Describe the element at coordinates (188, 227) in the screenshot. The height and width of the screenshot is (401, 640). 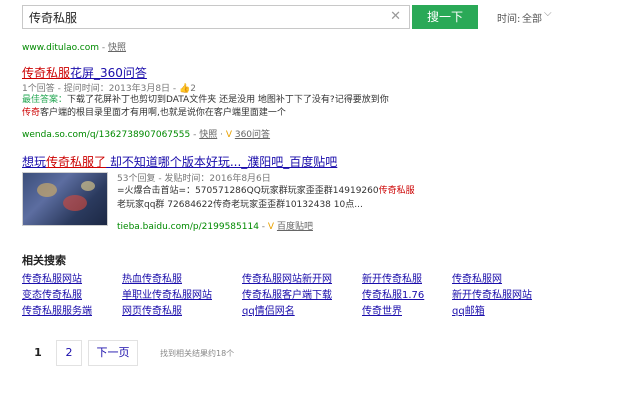
I see `result-url: tieba.baidu.com/p/2199585114` at that location.